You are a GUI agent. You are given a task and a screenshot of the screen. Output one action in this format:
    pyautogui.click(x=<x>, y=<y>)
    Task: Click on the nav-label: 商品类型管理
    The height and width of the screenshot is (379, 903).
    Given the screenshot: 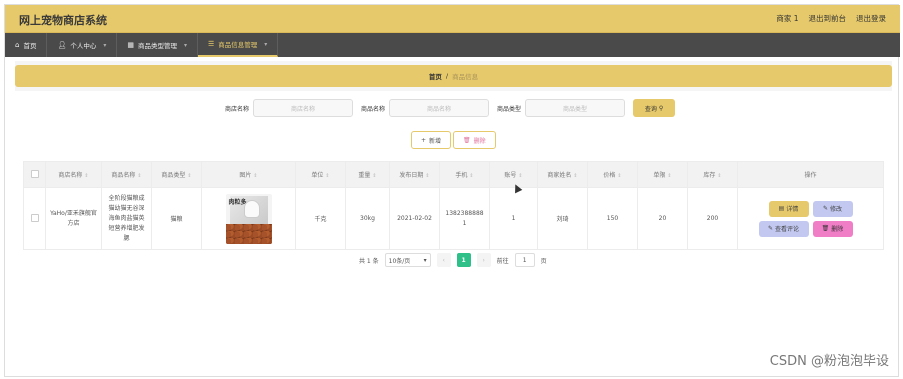 What is the action you would take?
    pyautogui.click(x=157, y=46)
    